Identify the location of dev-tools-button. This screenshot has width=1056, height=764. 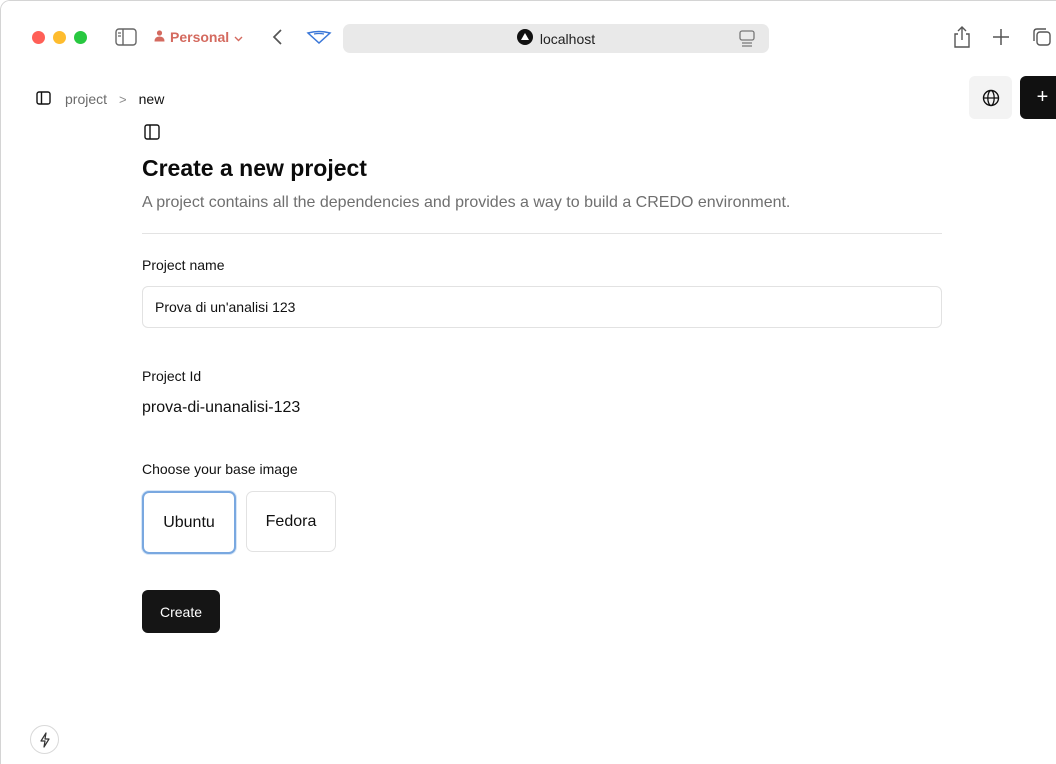
(44, 739).